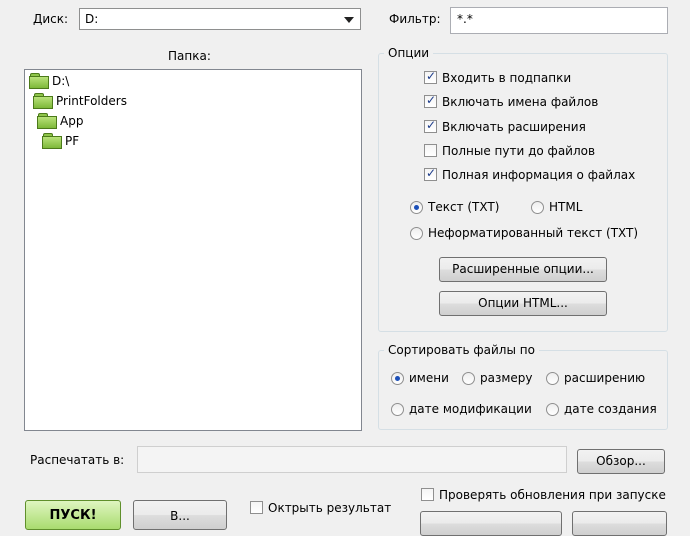 The image size is (690, 536). I want to click on drive-select: D:, so click(220, 19).